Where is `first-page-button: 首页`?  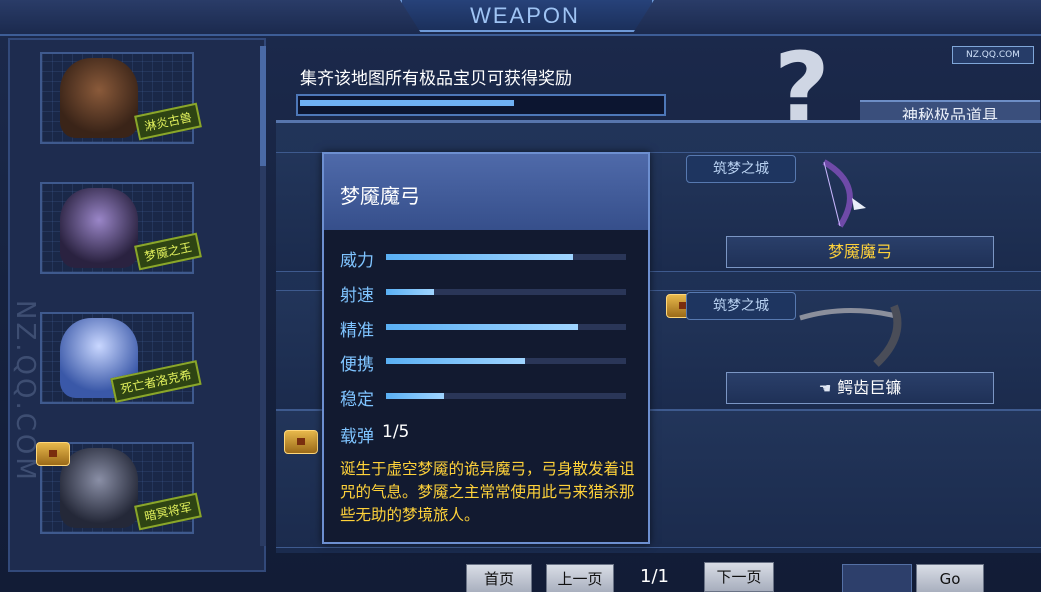
first-page-button: 首页 is located at coordinates (499, 578).